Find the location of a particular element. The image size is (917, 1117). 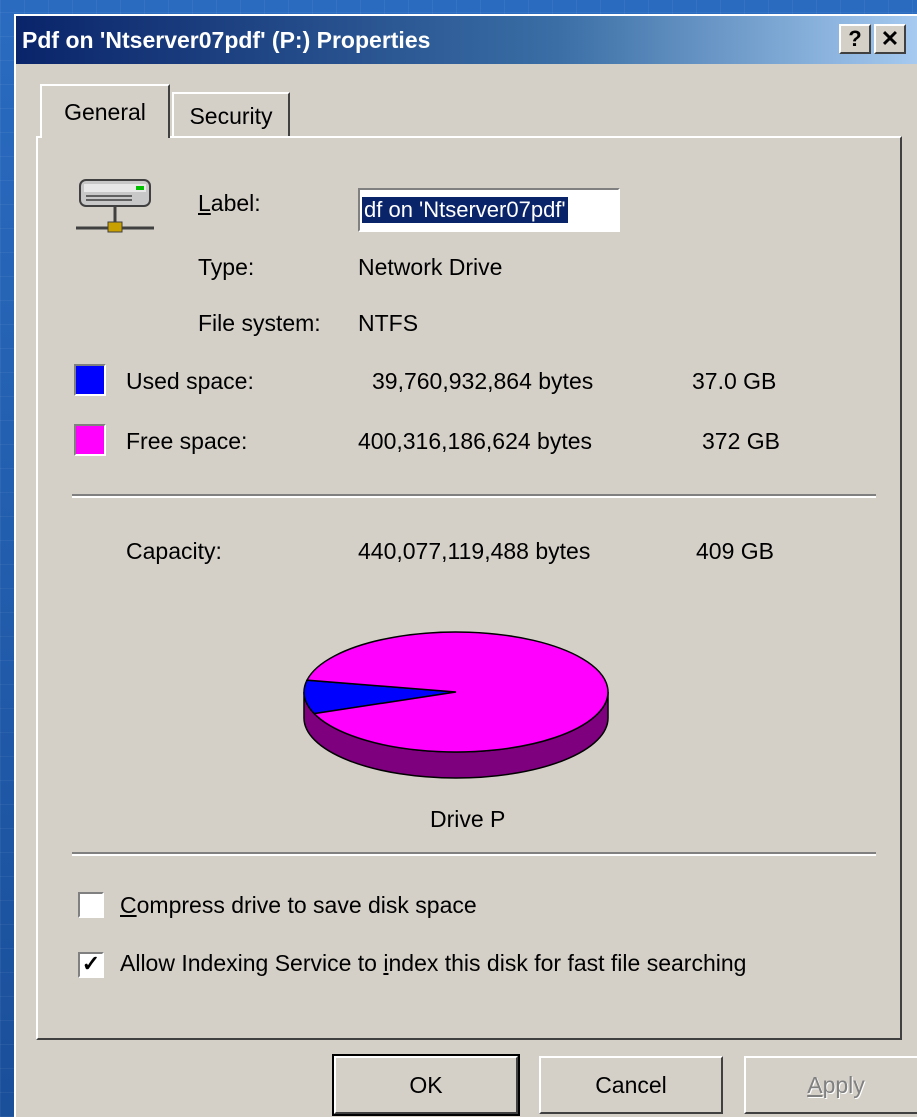

apply-button: Apply is located at coordinates (830, 1085).